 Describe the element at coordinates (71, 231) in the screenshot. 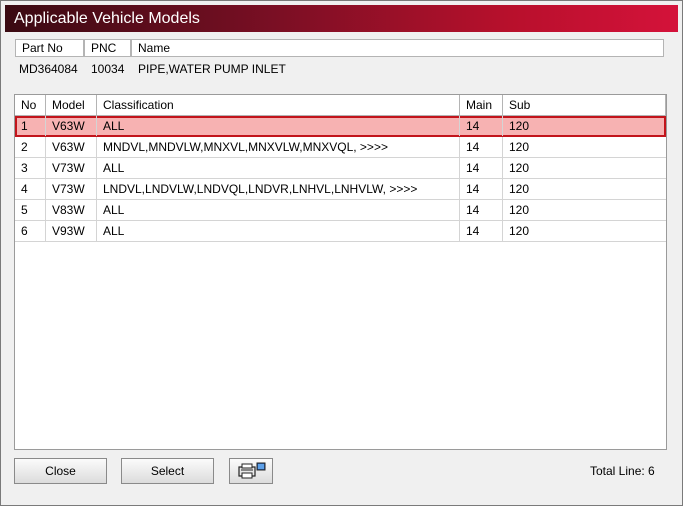

I see `row-model: V93W` at that location.